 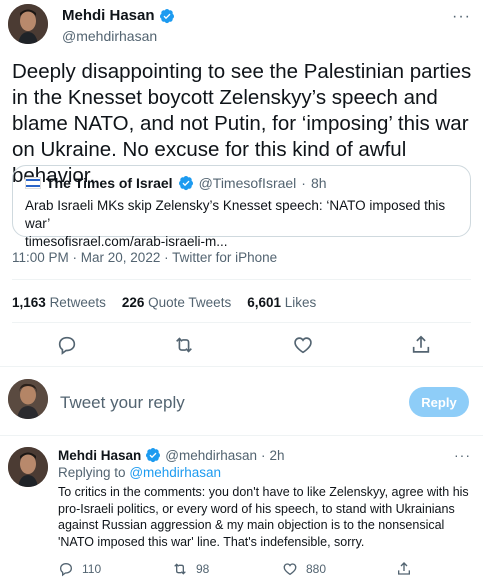 I want to click on quoted-author-name: The Times of Israel, so click(x=109, y=183).